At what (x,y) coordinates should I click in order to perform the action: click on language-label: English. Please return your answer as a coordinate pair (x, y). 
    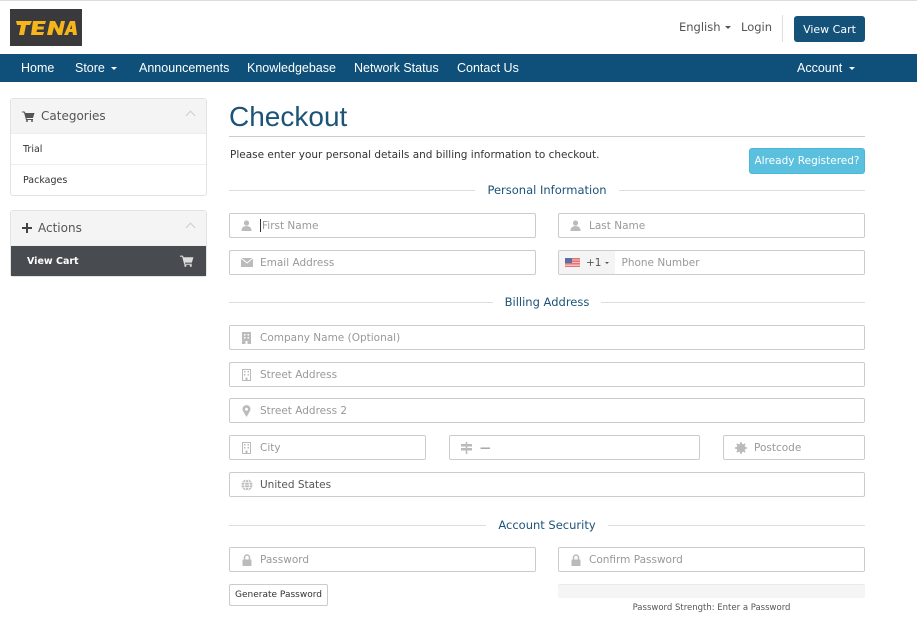
    Looking at the image, I should click on (700, 27).